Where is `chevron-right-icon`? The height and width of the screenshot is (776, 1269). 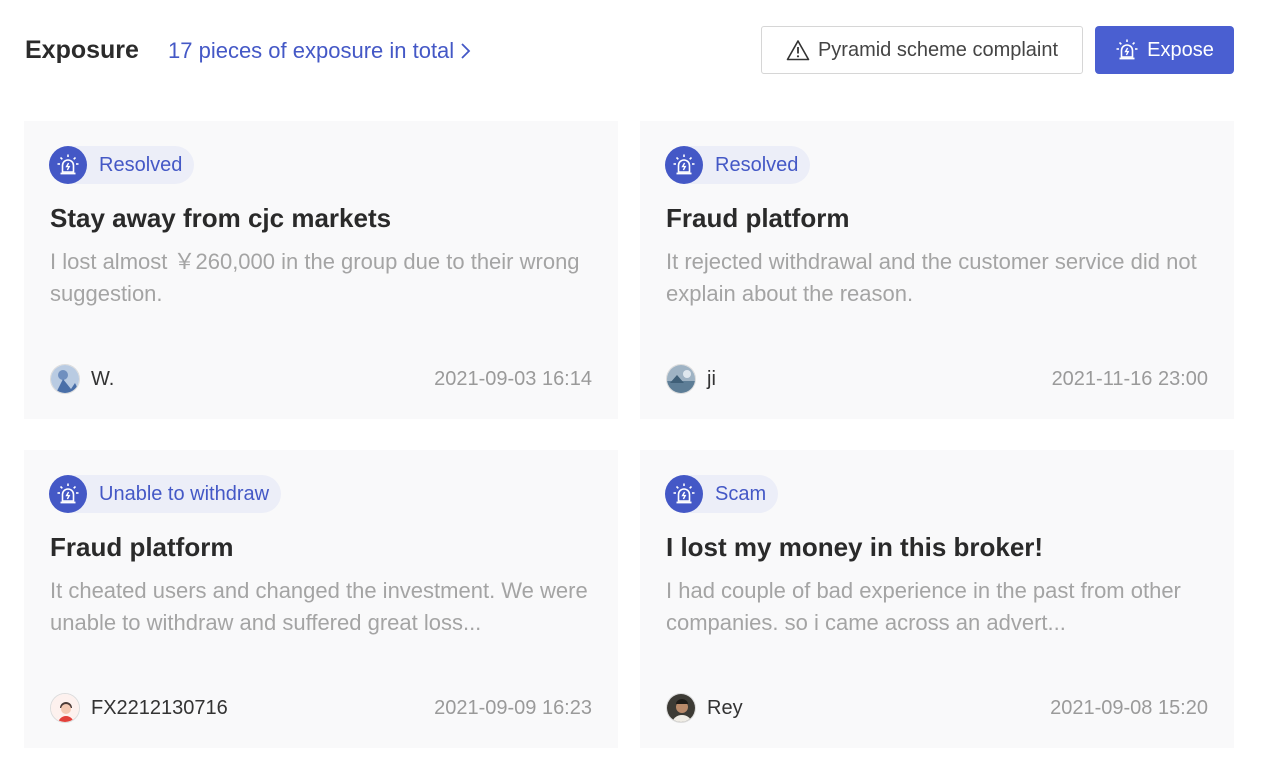 chevron-right-icon is located at coordinates (466, 51).